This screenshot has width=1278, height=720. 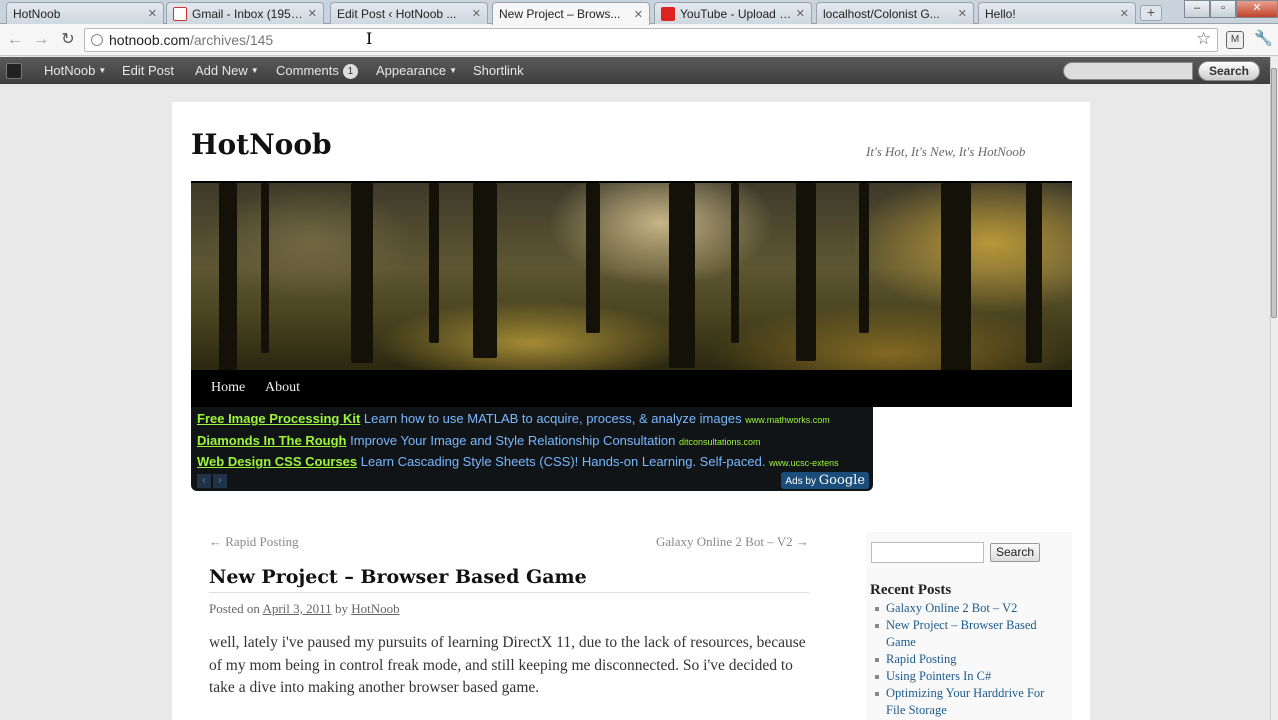 I want to click on adminbar-comments: Comments 1, so click(x=317, y=70).